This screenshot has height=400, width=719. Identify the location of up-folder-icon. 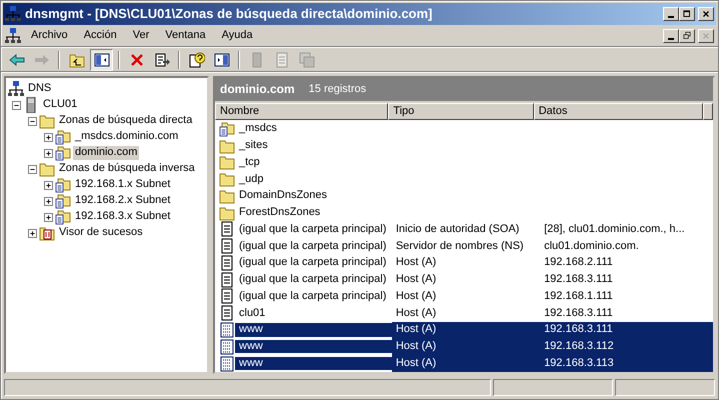
(76, 60).